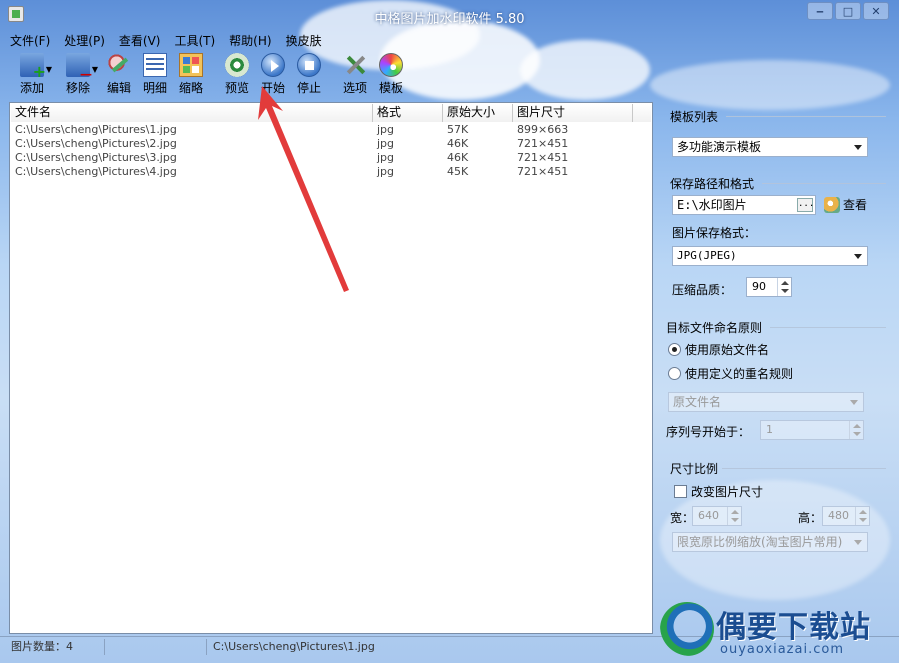 The width and height of the screenshot is (899, 663). I want to click on watermark-url: ouyaoxiazai.com, so click(782, 649).